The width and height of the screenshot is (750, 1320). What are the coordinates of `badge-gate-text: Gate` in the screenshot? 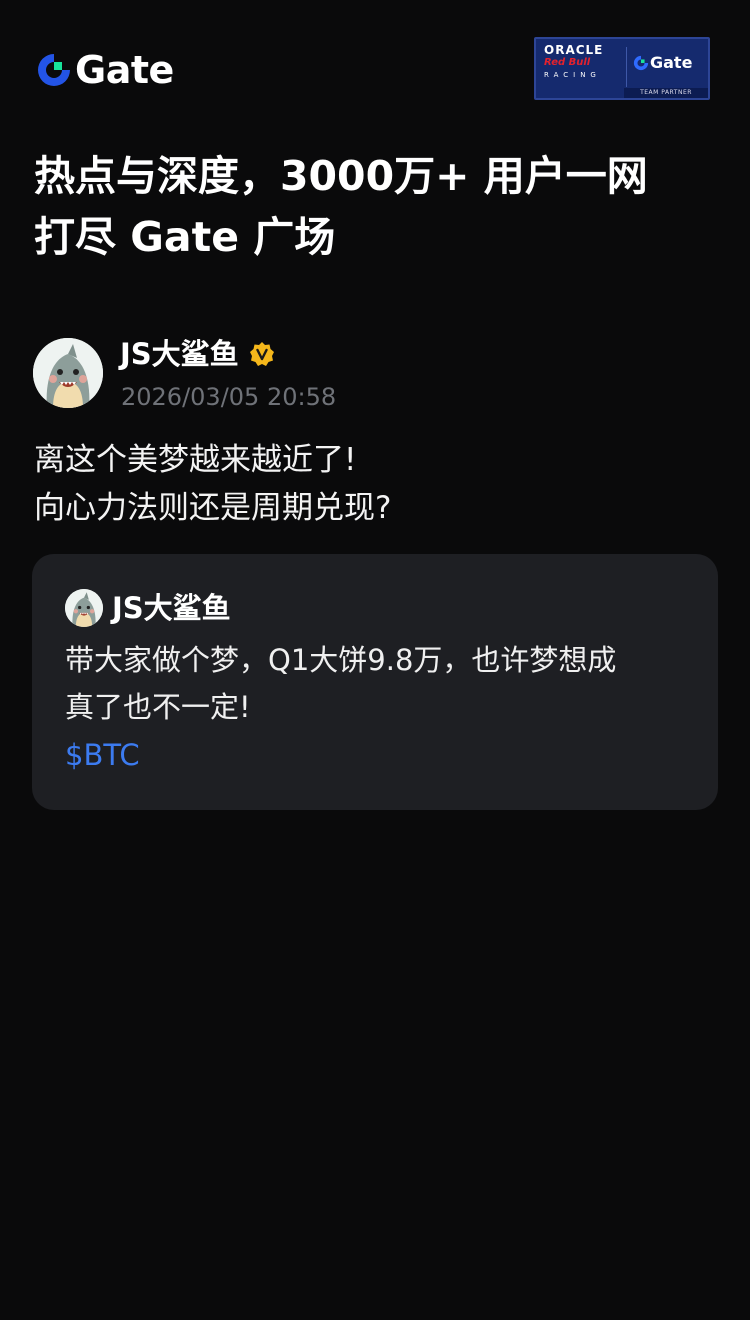 It's located at (671, 62).